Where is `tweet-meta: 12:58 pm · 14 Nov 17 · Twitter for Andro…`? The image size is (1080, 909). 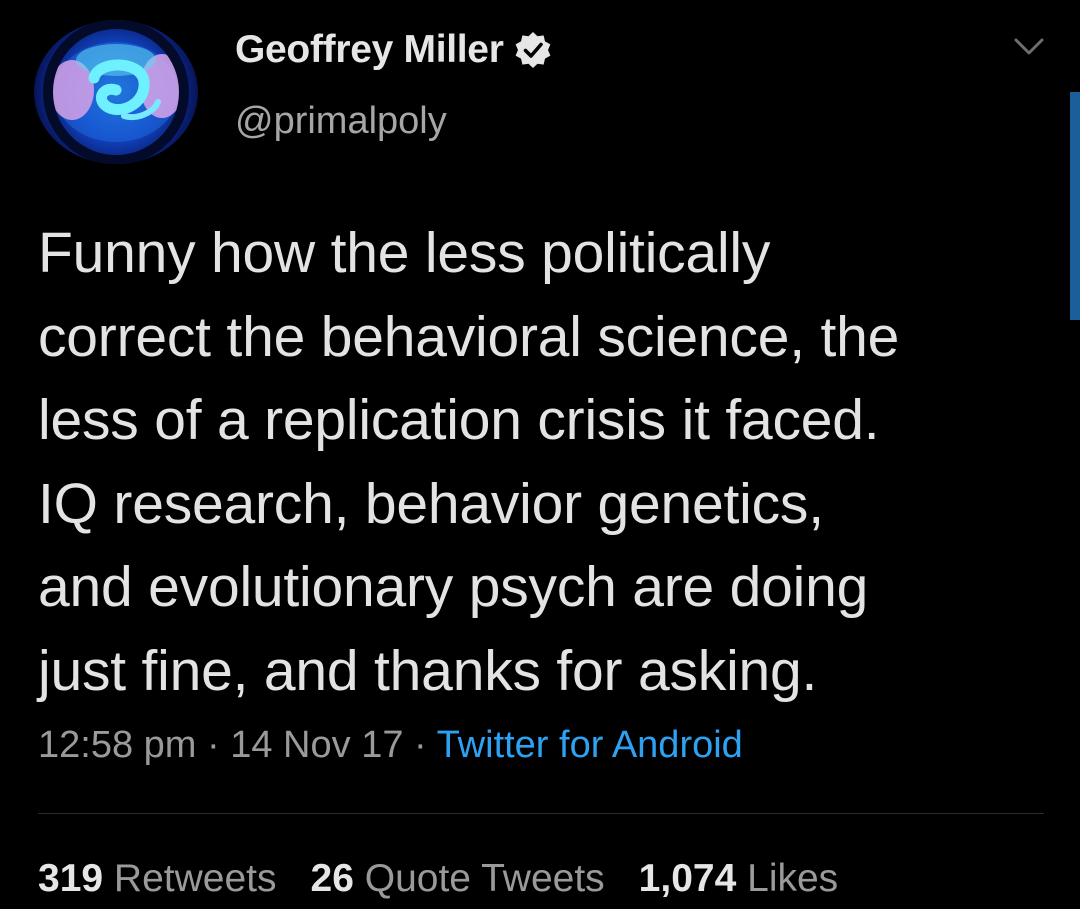
tweet-meta: 12:58 pm · 14 Nov 17 · Twitter for Andro… is located at coordinates (390, 745).